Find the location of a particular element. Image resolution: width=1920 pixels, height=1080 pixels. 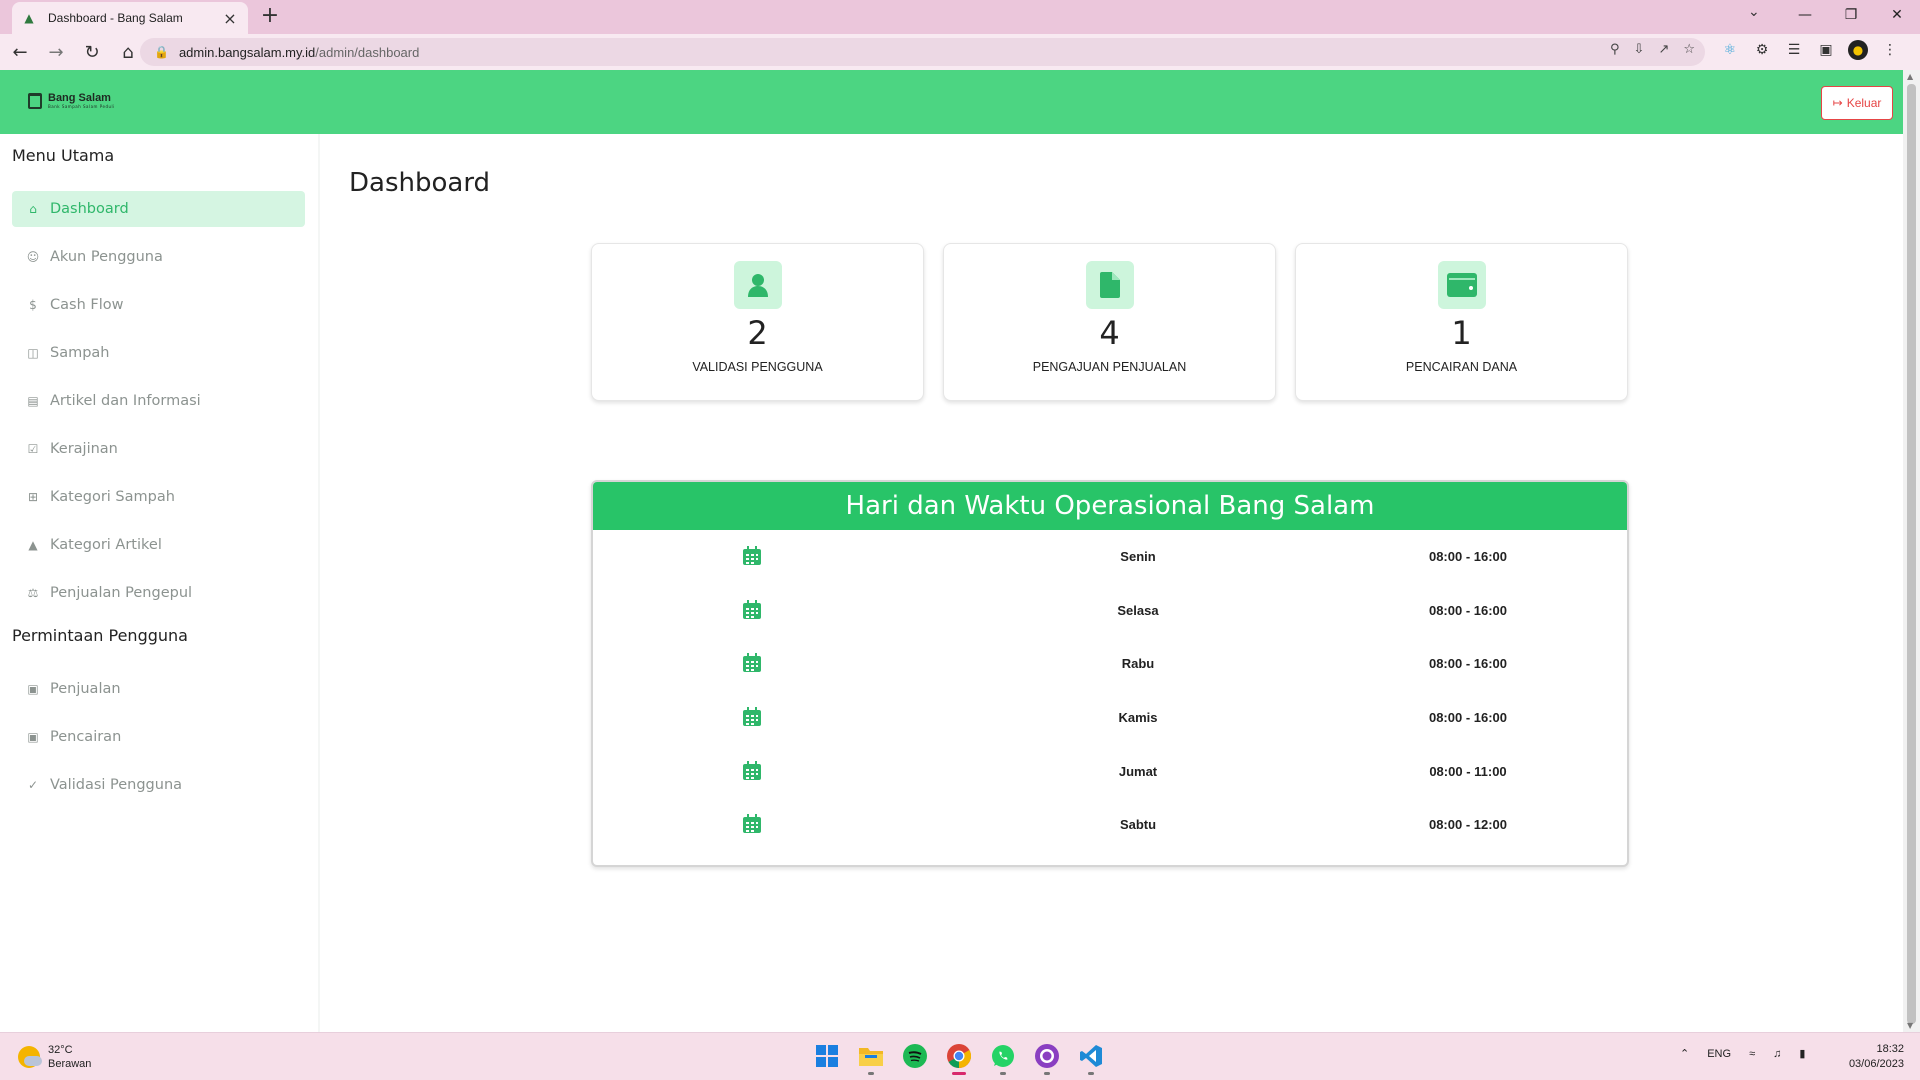

input-language: ENG is located at coordinates (1719, 1054).